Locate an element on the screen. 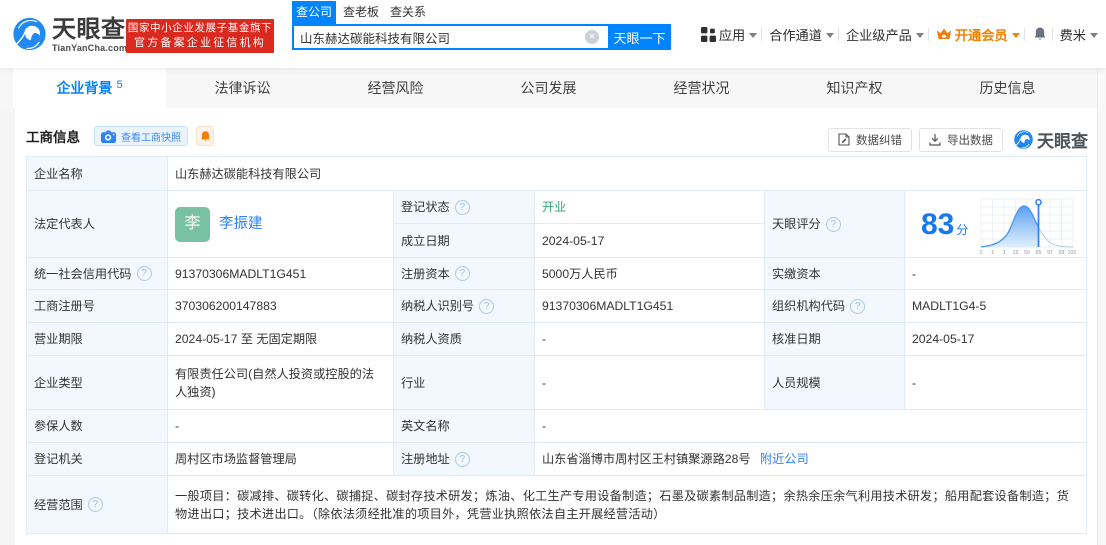  company-type-value: 有限责任公司(自然人投资或控股的法人独资) is located at coordinates (280, 382).